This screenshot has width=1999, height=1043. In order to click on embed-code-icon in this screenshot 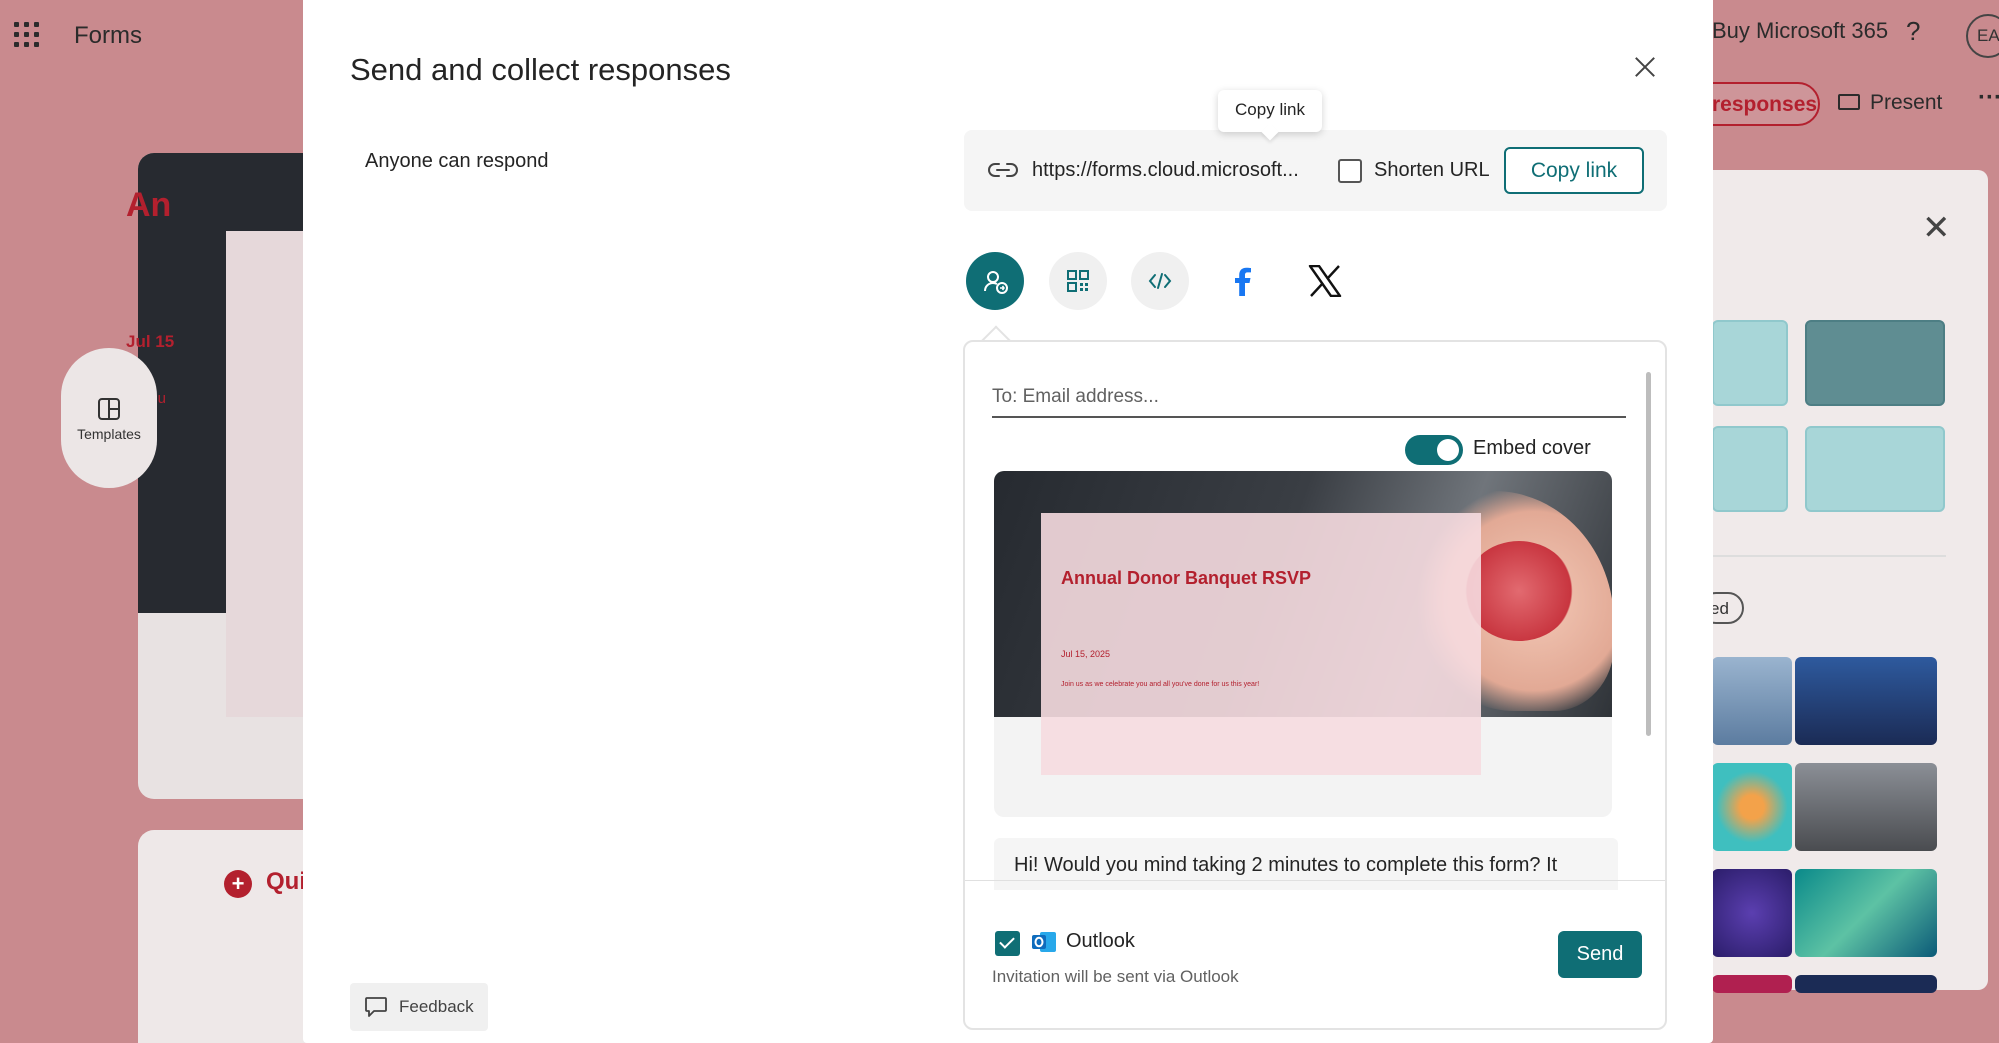, I will do `click(1160, 281)`.